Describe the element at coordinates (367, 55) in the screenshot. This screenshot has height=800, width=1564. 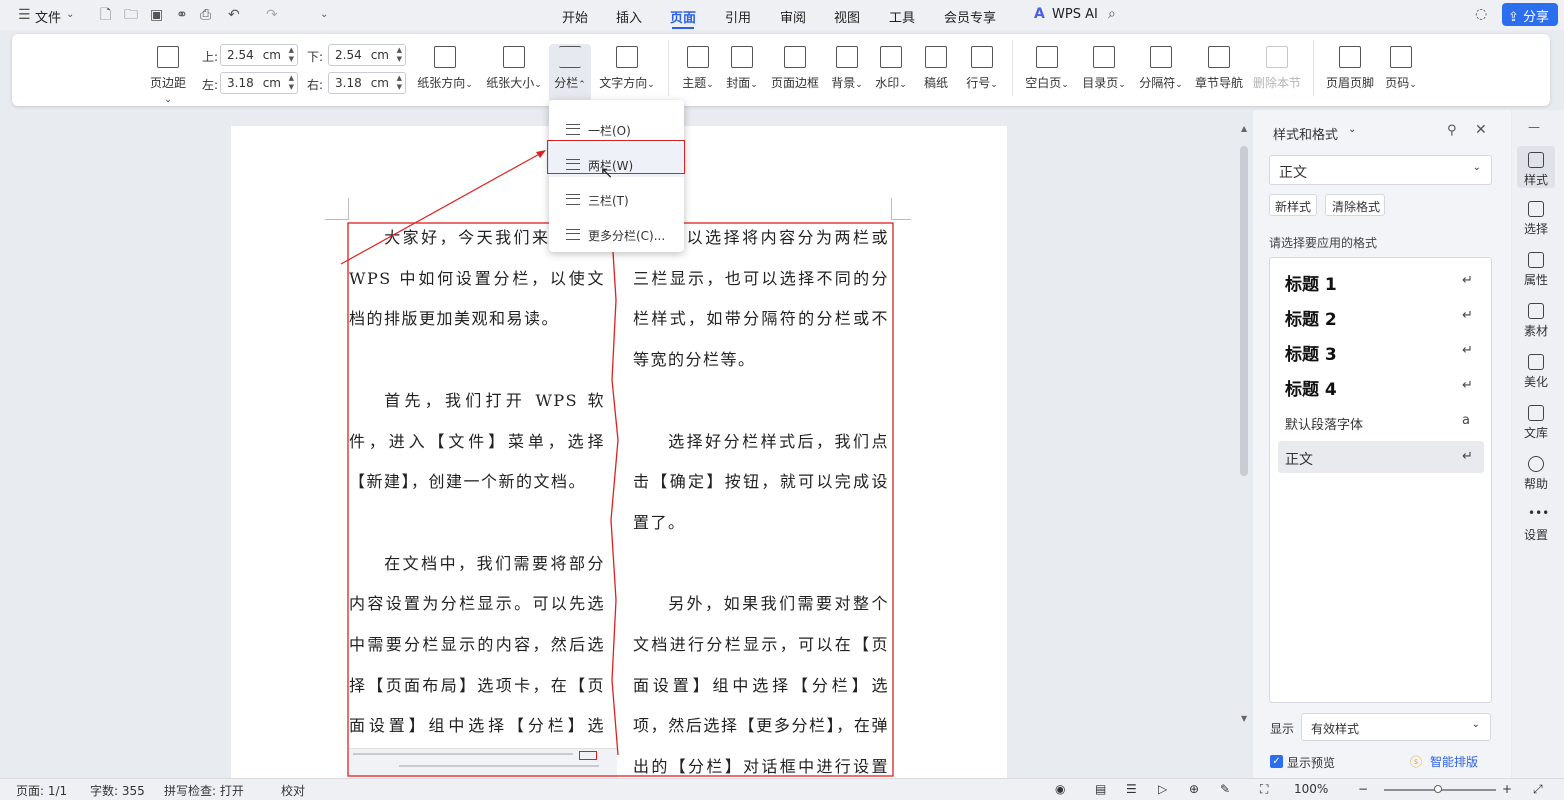
I see `bottom-margin-input: 2.54 cm ▲ ▼` at that location.